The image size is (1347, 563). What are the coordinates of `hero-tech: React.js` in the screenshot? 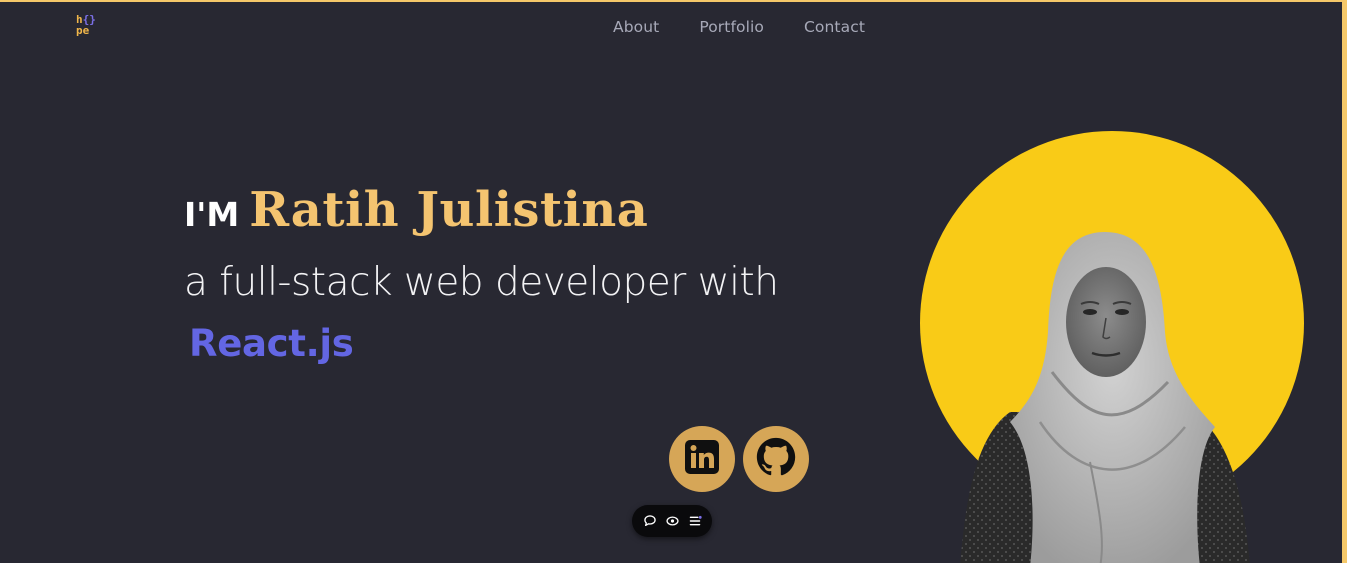 It's located at (271, 343).